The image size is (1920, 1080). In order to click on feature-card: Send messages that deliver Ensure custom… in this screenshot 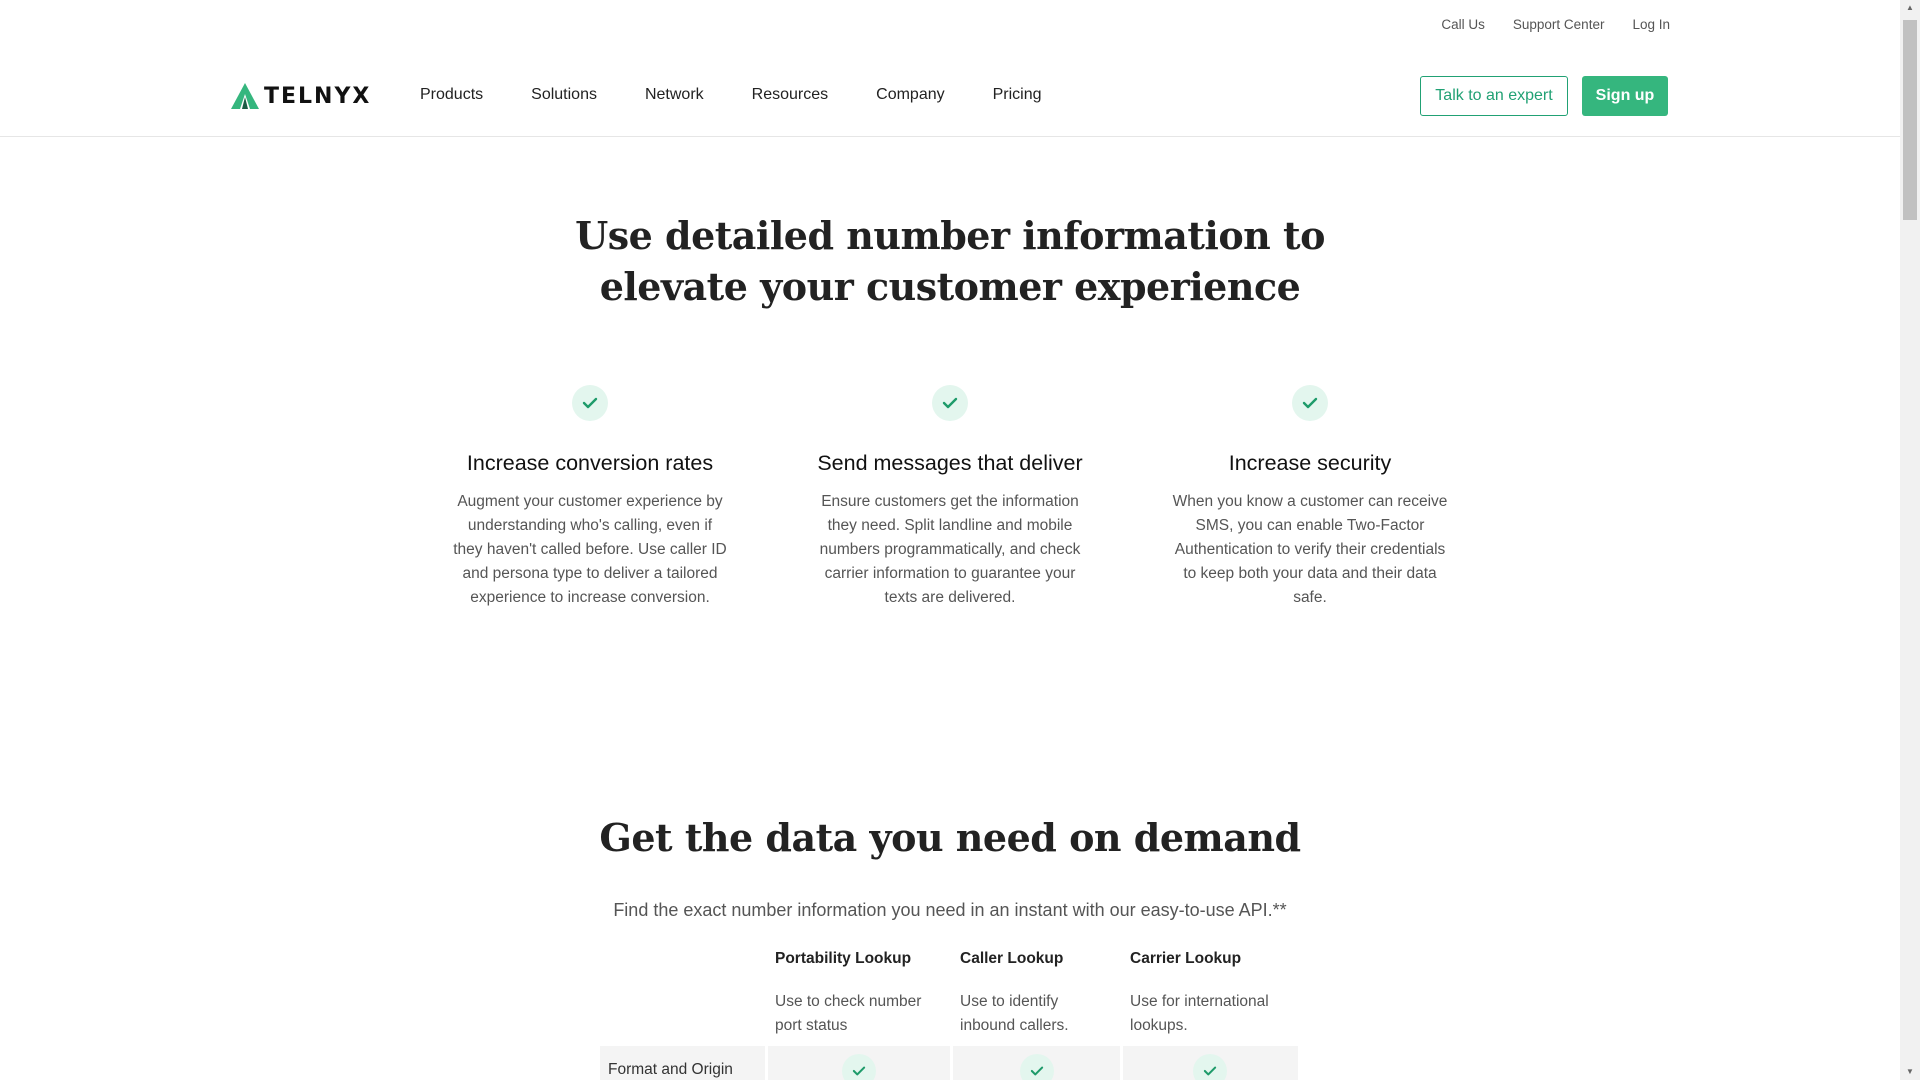, I will do `click(950, 497)`.